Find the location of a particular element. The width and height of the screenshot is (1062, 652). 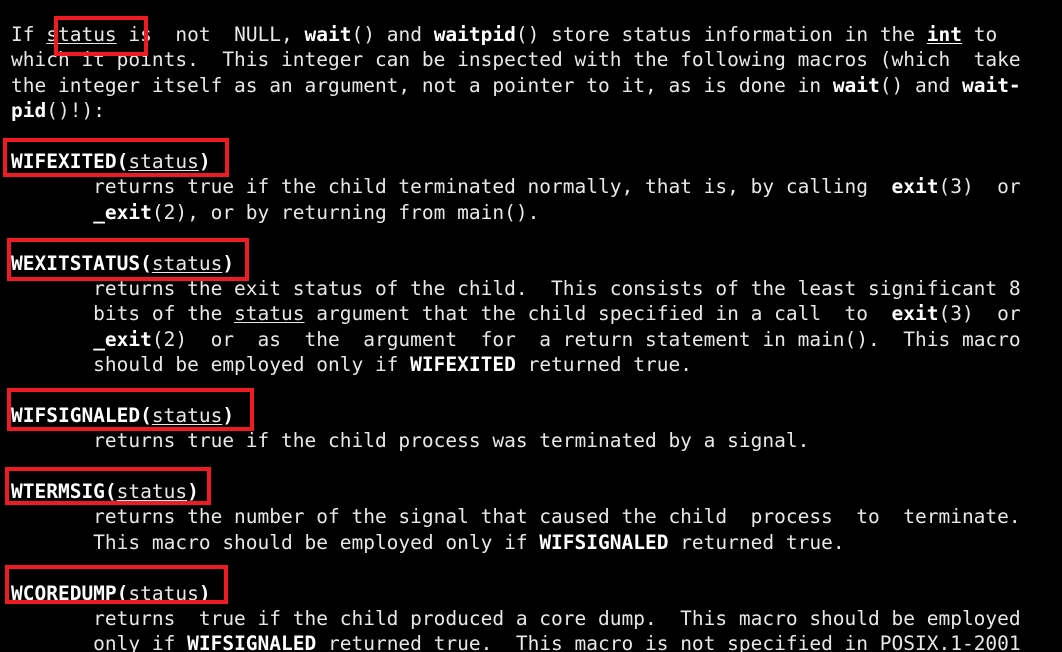

terminal-line: WIFSIGNALED(status) is located at coordinates (536, 415).